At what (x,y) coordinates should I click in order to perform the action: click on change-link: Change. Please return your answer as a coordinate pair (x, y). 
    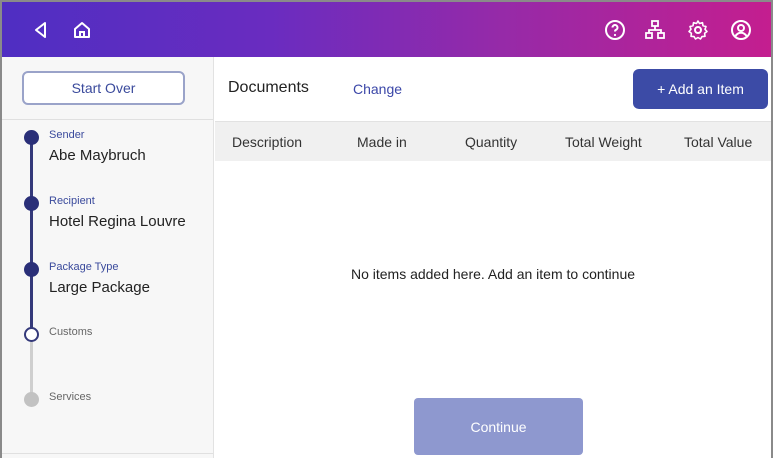
    Looking at the image, I should click on (377, 89).